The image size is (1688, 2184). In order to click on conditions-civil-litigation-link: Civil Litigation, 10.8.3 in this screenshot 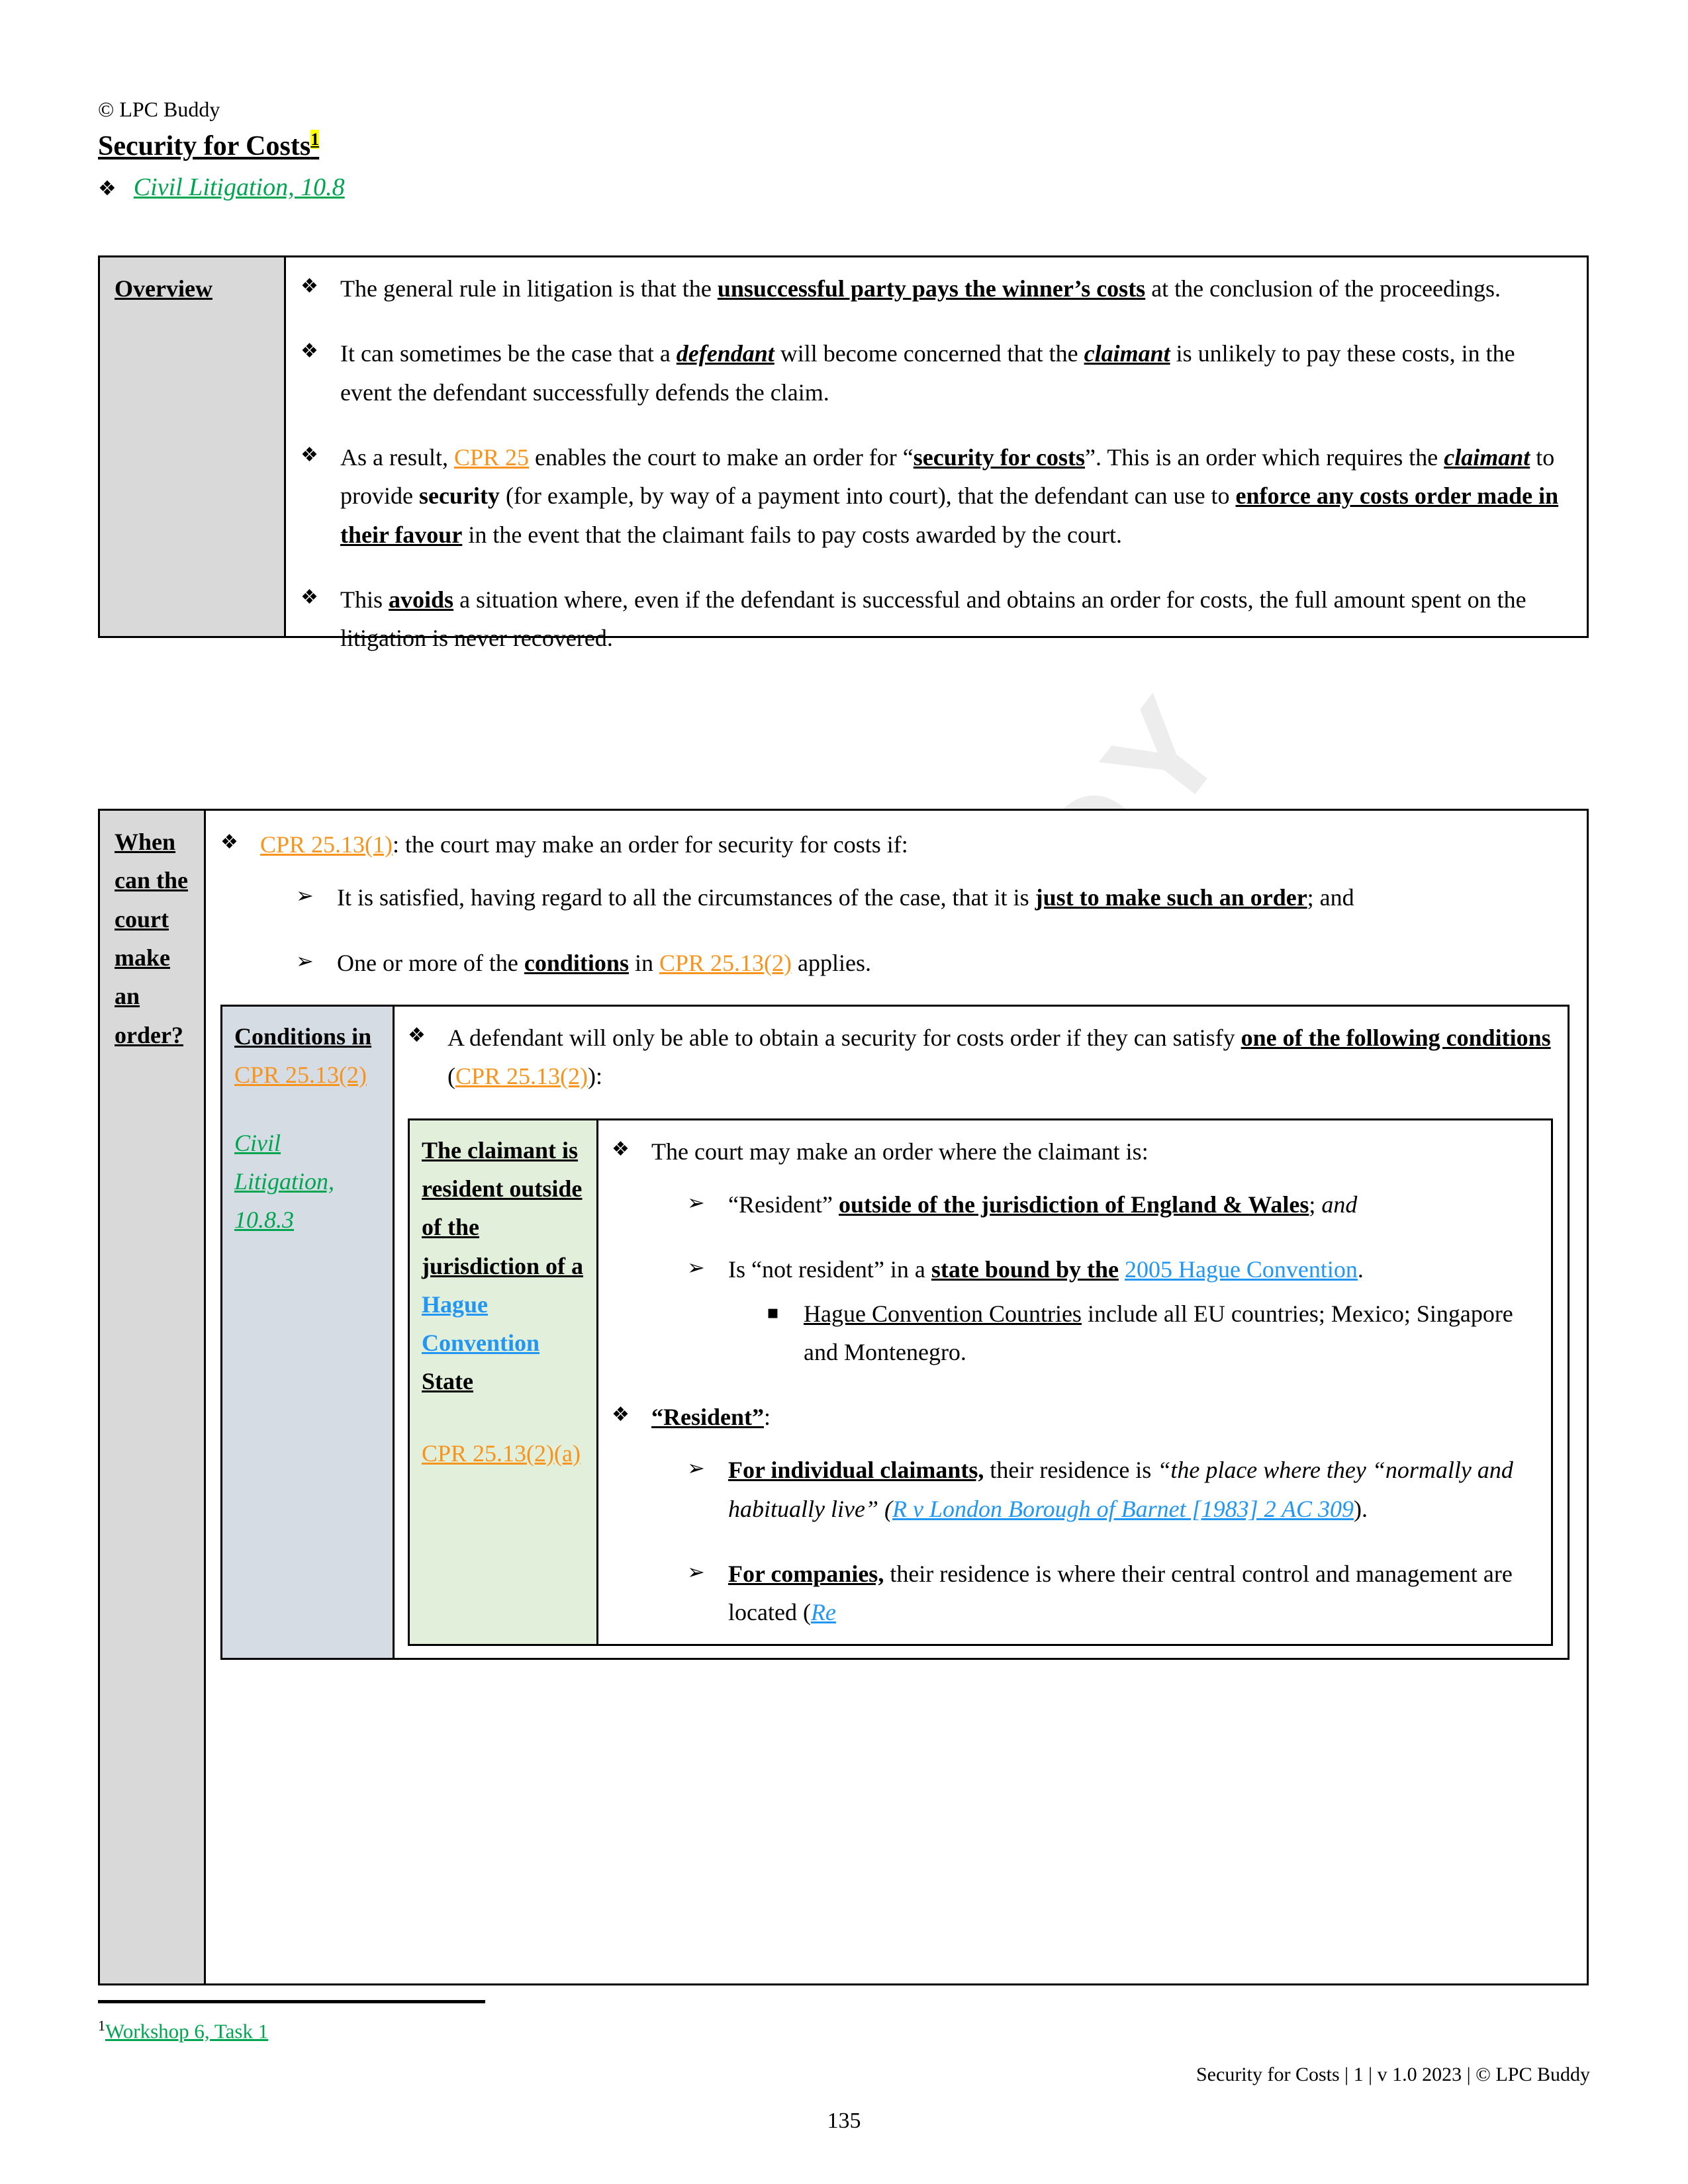, I will do `click(308, 1182)`.